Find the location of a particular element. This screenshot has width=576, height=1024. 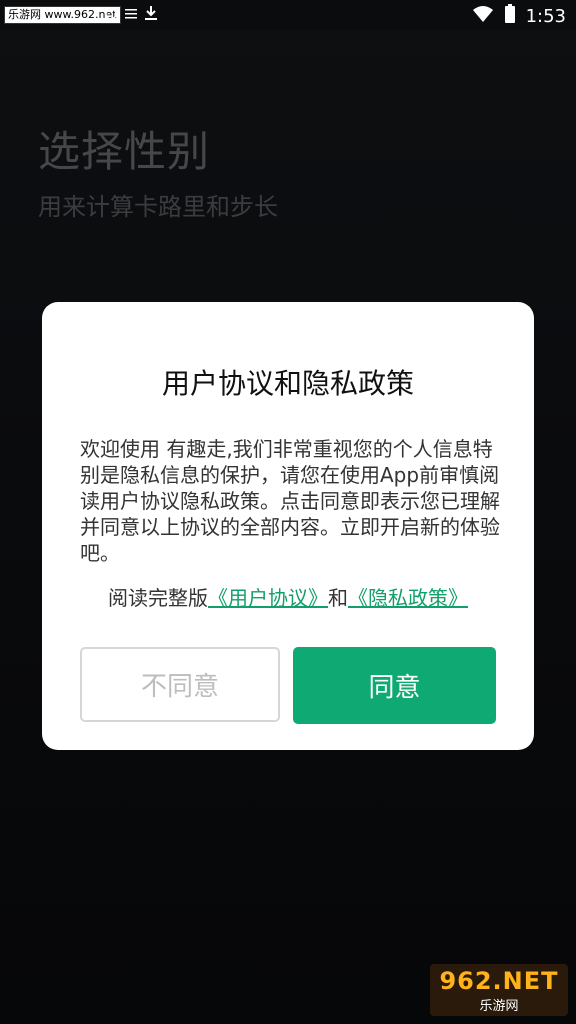

agree-label: 同意 is located at coordinates (394, 688).